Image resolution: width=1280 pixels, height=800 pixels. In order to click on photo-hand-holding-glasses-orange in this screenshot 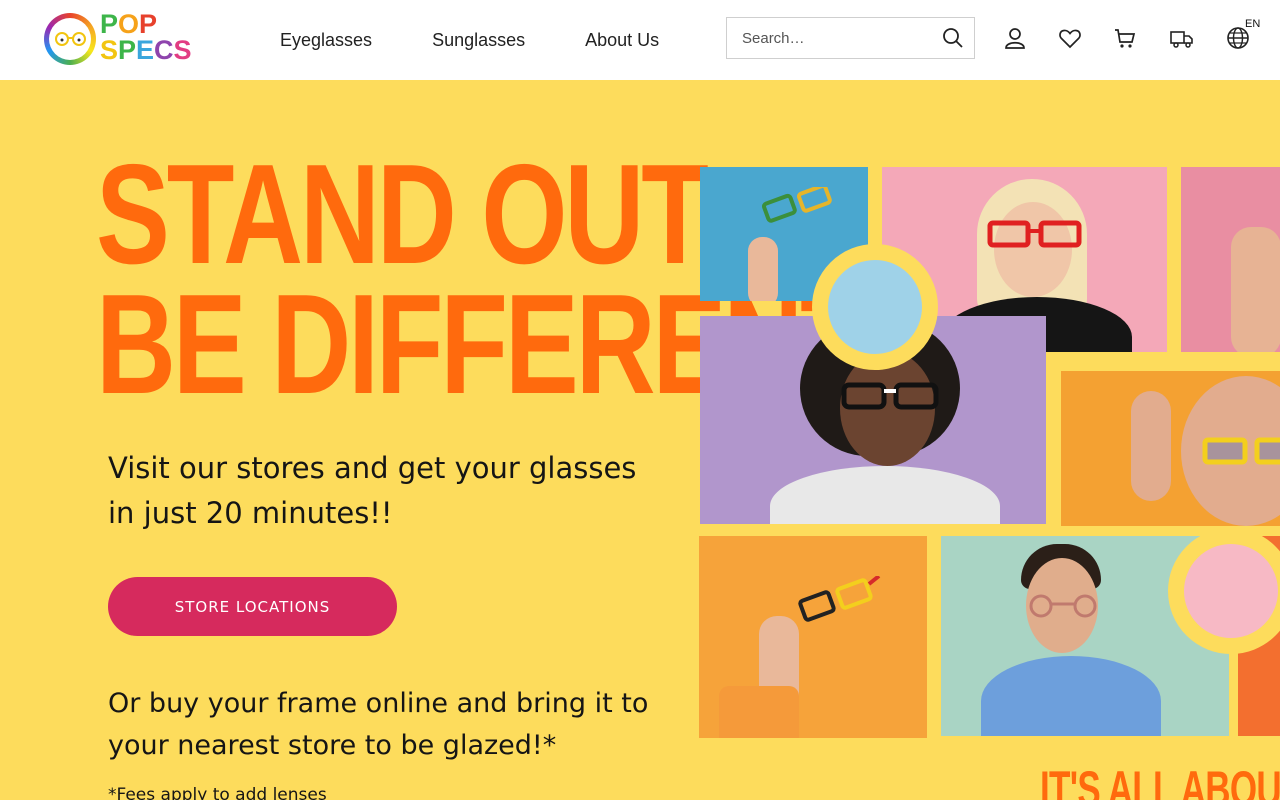, I will do `click(813, 637)`.